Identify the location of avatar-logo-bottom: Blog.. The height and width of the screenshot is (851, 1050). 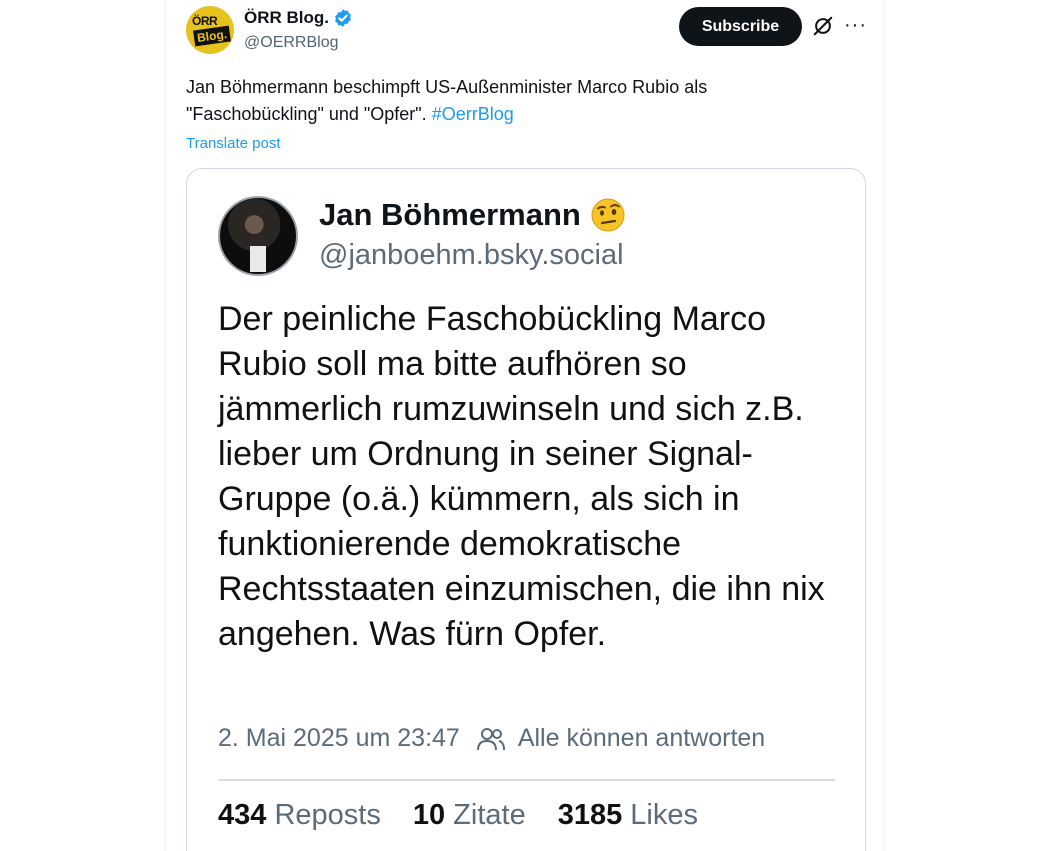
(212, 36).